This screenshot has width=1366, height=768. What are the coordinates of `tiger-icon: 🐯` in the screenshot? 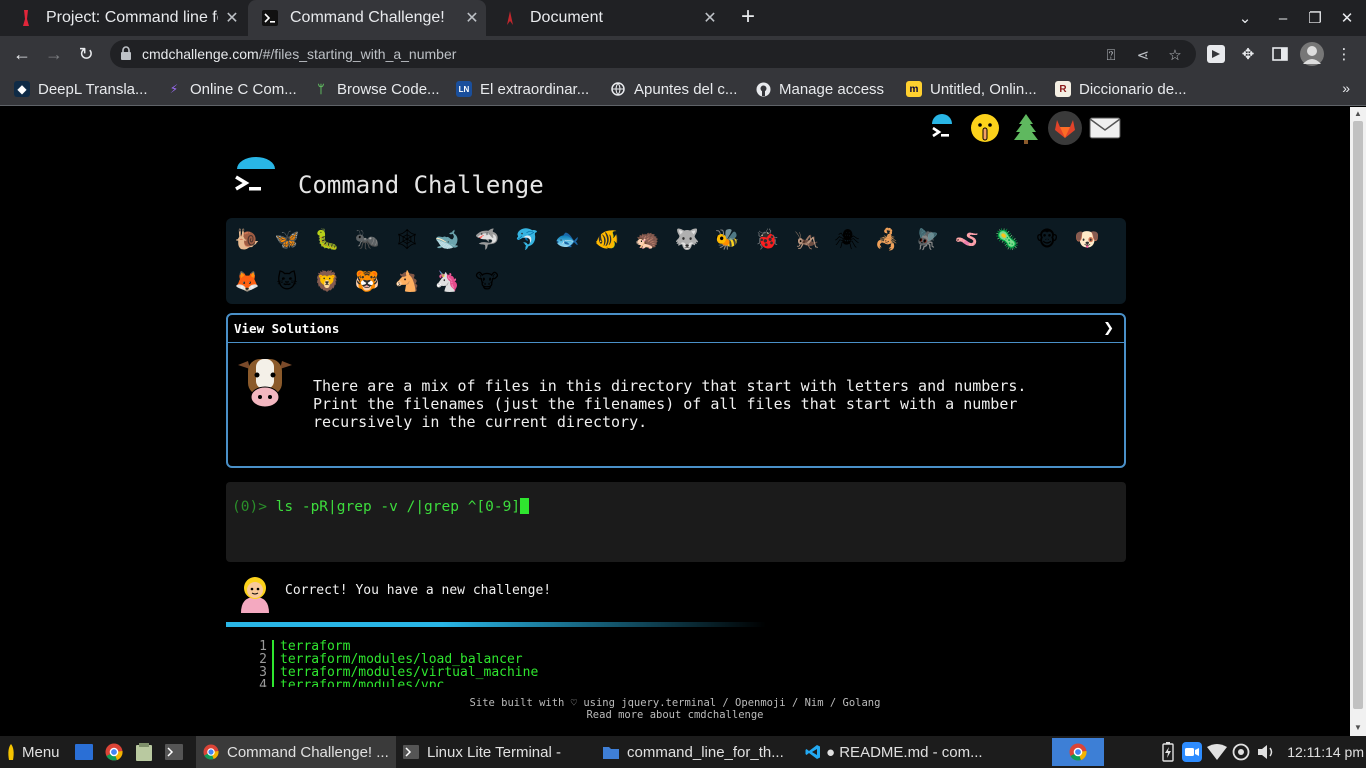 It's located at (367, 281).